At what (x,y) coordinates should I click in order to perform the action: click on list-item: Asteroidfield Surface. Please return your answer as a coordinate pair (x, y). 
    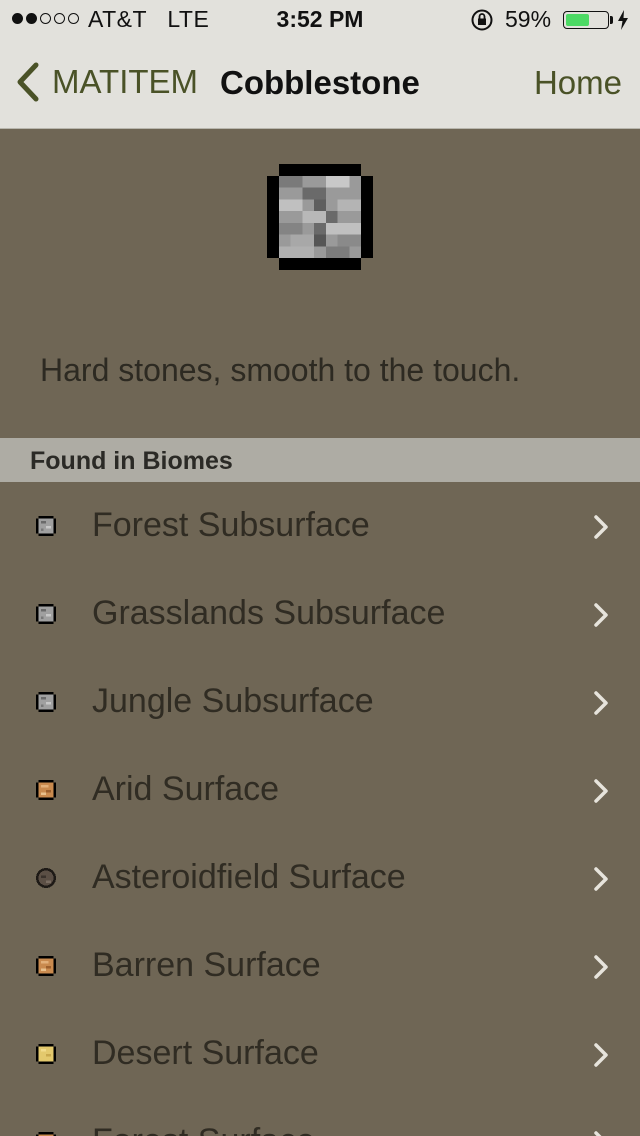
    Looking at the image, I should click on (320, 878).